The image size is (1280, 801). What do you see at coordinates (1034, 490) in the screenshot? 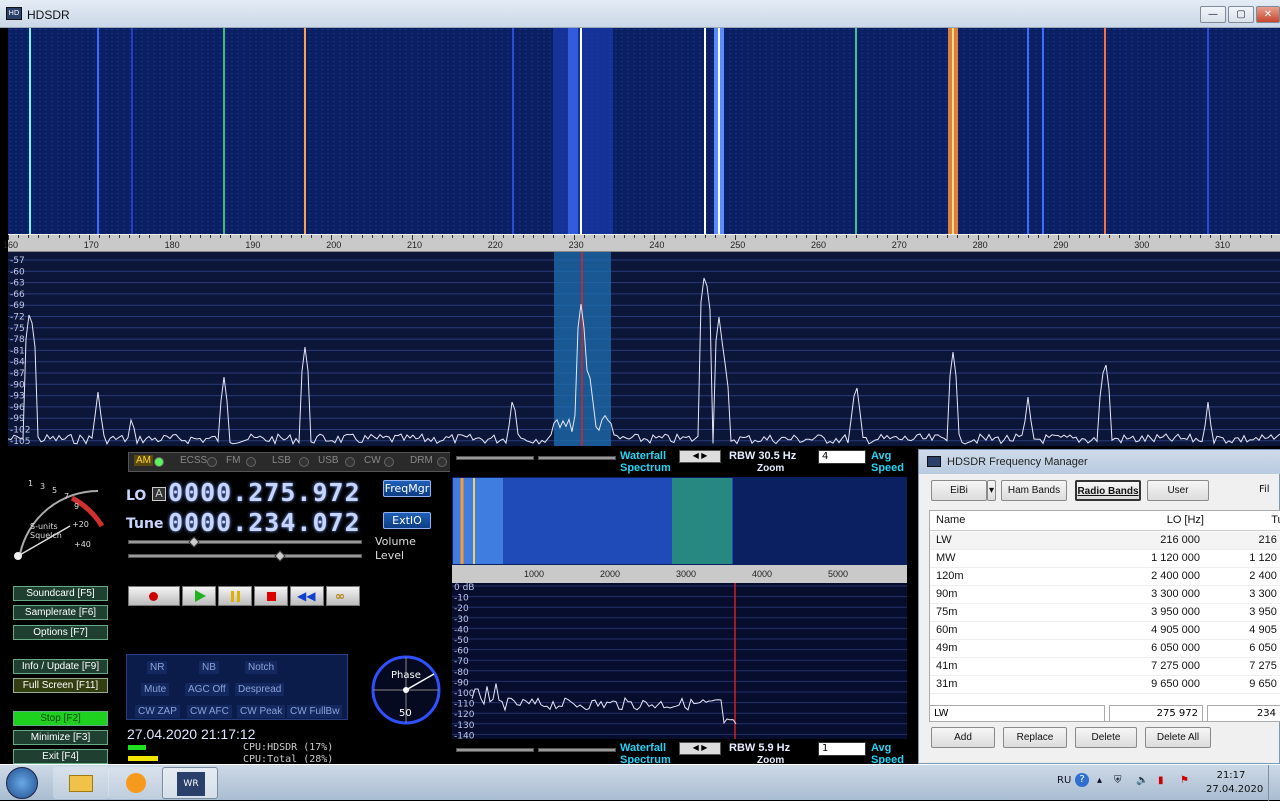
I see `fm-tab-ham-bands: Ham Bands` at bounding box center [1034, 490].